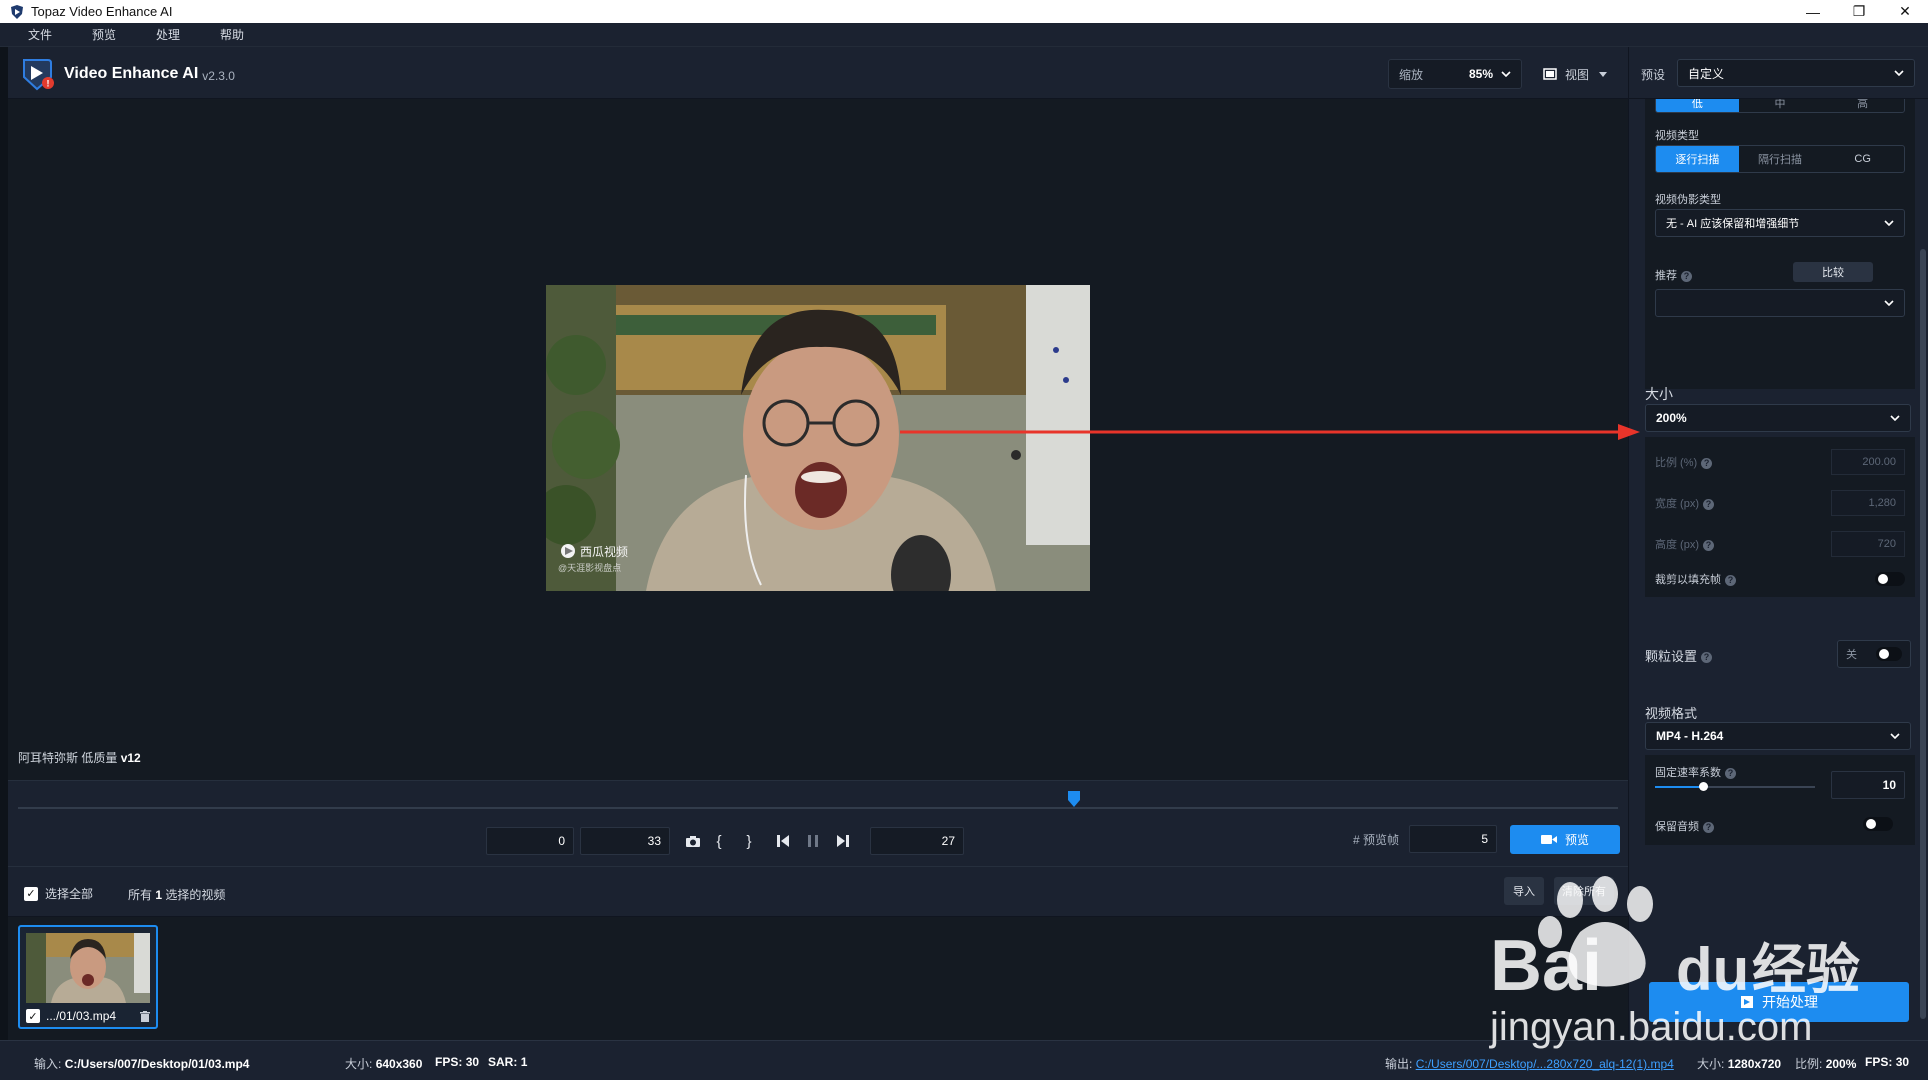 The width and height of the screenshot is (1928, 1080). What do you see at coordinates (818, 73) in the screenshot?
I see `app-header: ! Video Enhance AI v2.3.0 缩放 85% 视图` at bounding box center [818, 73].